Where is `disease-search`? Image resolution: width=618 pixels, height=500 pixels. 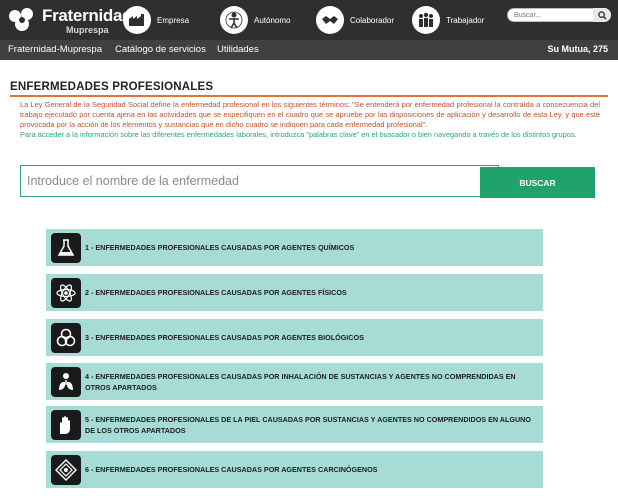
disease-search is located at coordinates (259, 181).